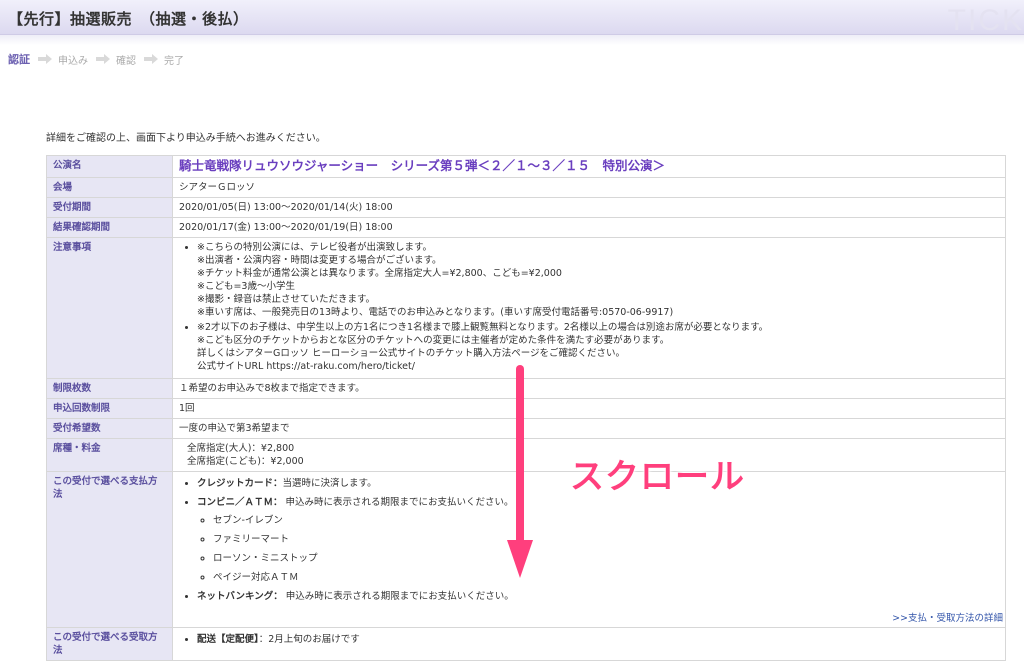  Describe the element at coordinates (589, 428) in the screenshot. I see `wish-value: 一度の申込で第3希望まで` at that location.